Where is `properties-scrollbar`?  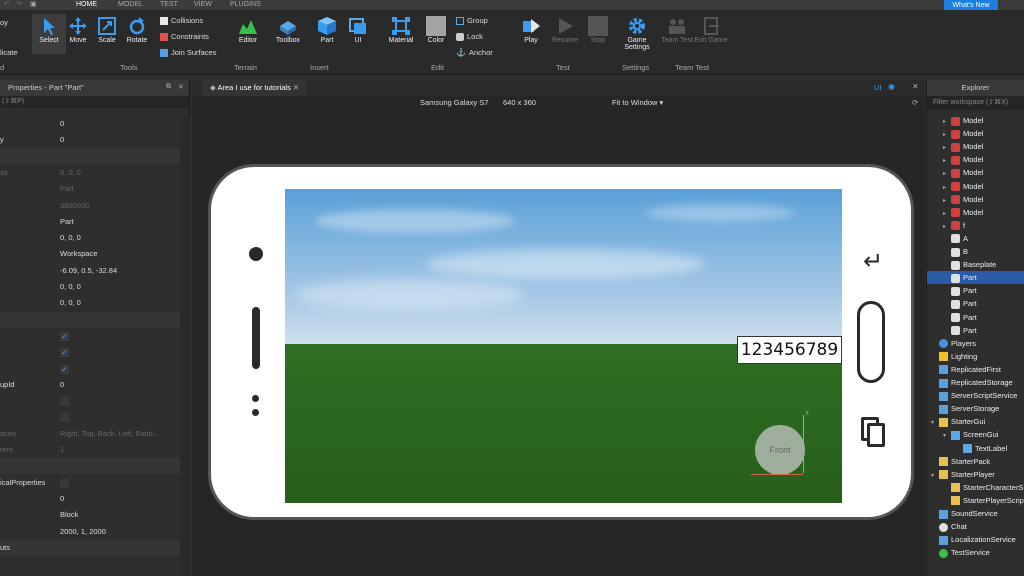
properties-scrollbar is located at coordinates (185, 346).